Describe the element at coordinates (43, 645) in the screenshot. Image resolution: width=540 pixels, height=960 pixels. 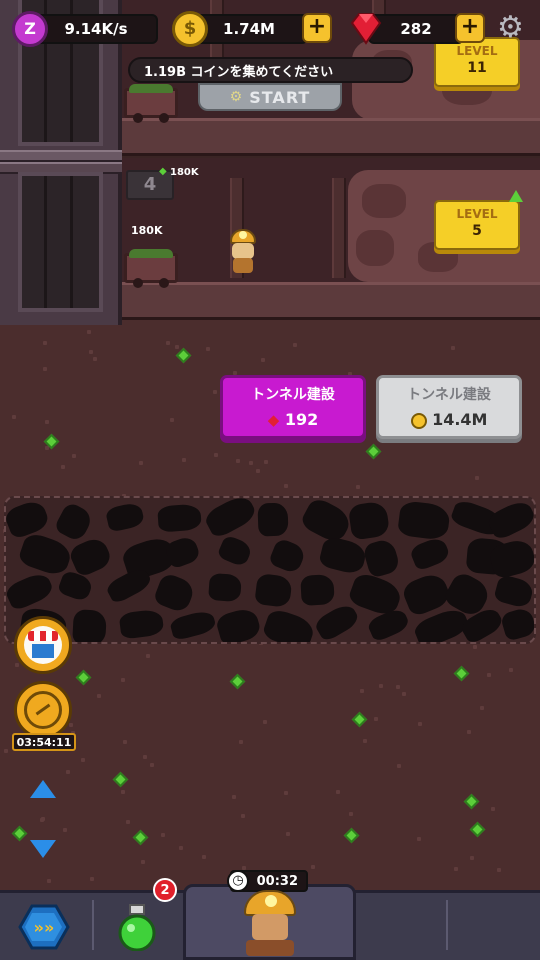
I see `shop-button` at that location.